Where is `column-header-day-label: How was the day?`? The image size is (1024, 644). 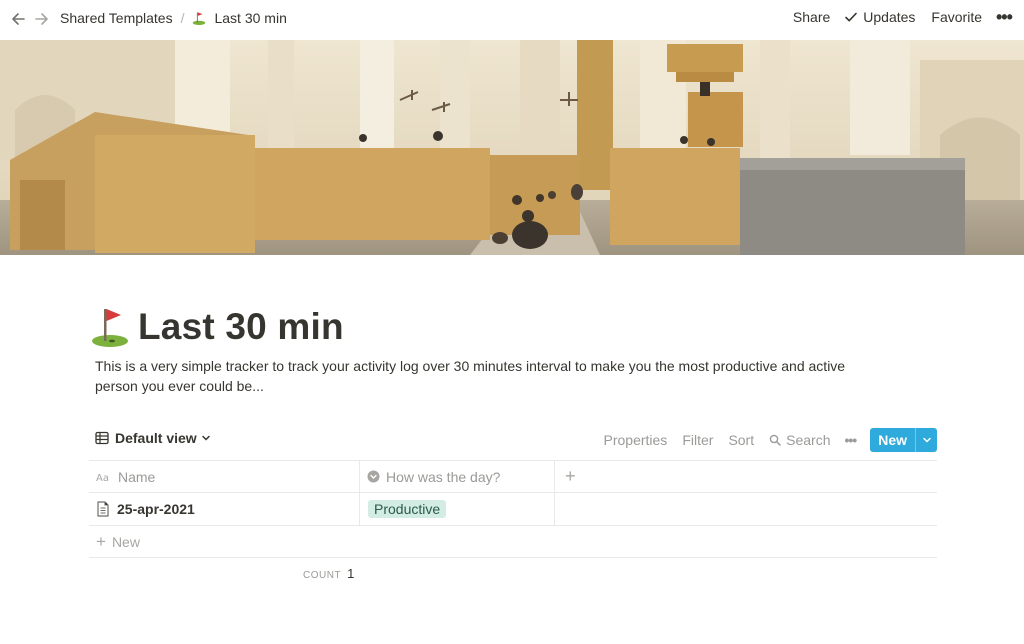 column-header-day-label: How was the day? is located at coordinates (443, 476).